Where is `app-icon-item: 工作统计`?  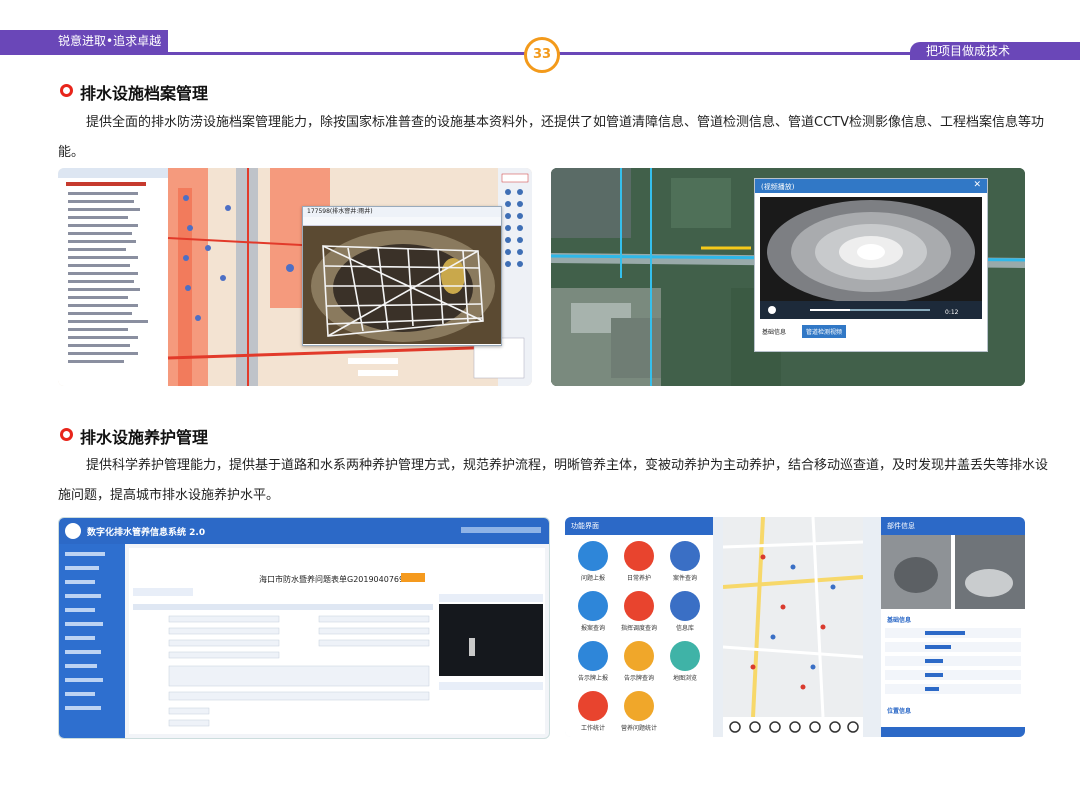
app-icon-item: 工作统计 is located at coordinates (593, 711).